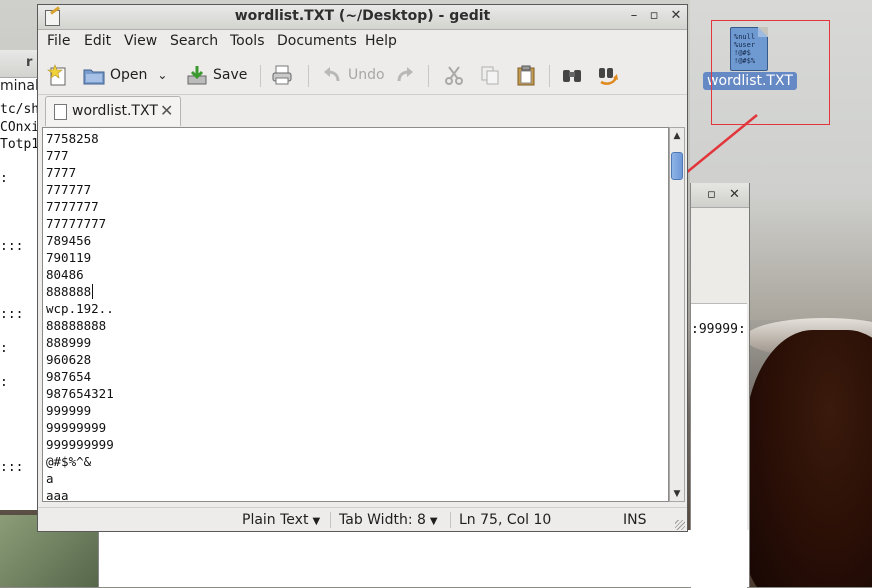 This screenshot has height=588, width=872. I want to click on menu-file: File, so click(58, 41).